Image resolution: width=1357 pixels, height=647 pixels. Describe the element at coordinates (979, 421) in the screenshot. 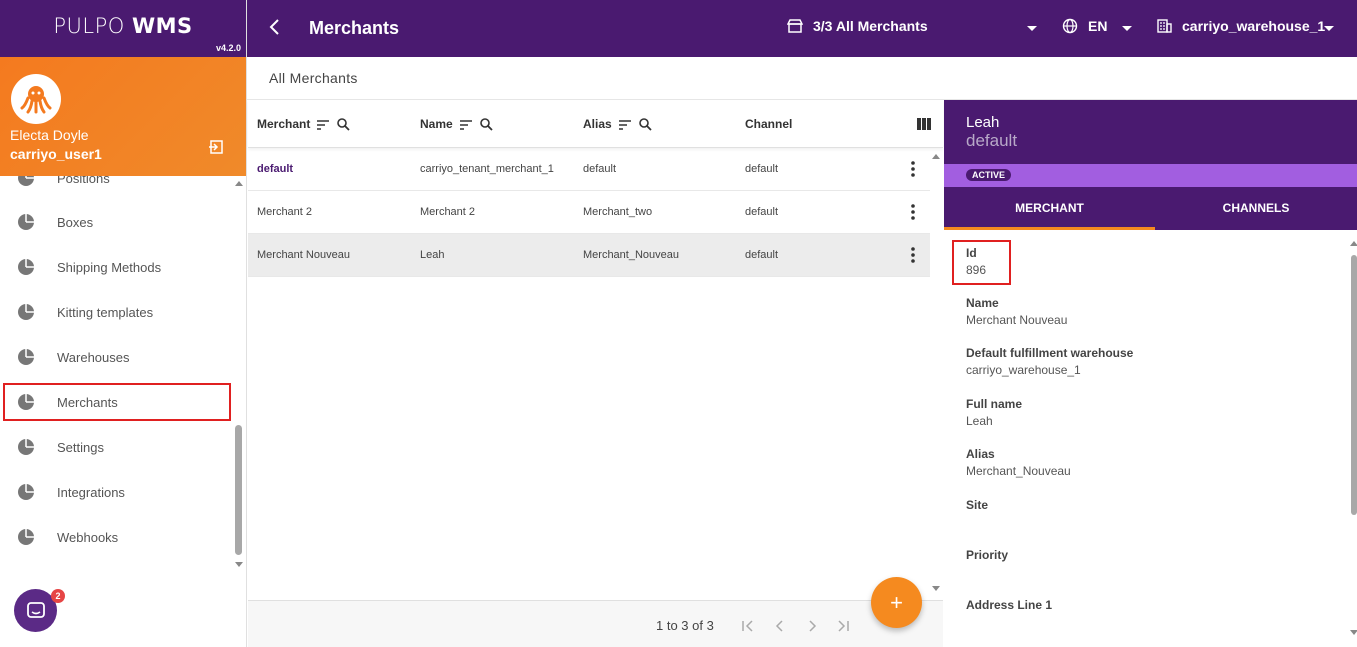

I see `field-value: Leah` at that location.